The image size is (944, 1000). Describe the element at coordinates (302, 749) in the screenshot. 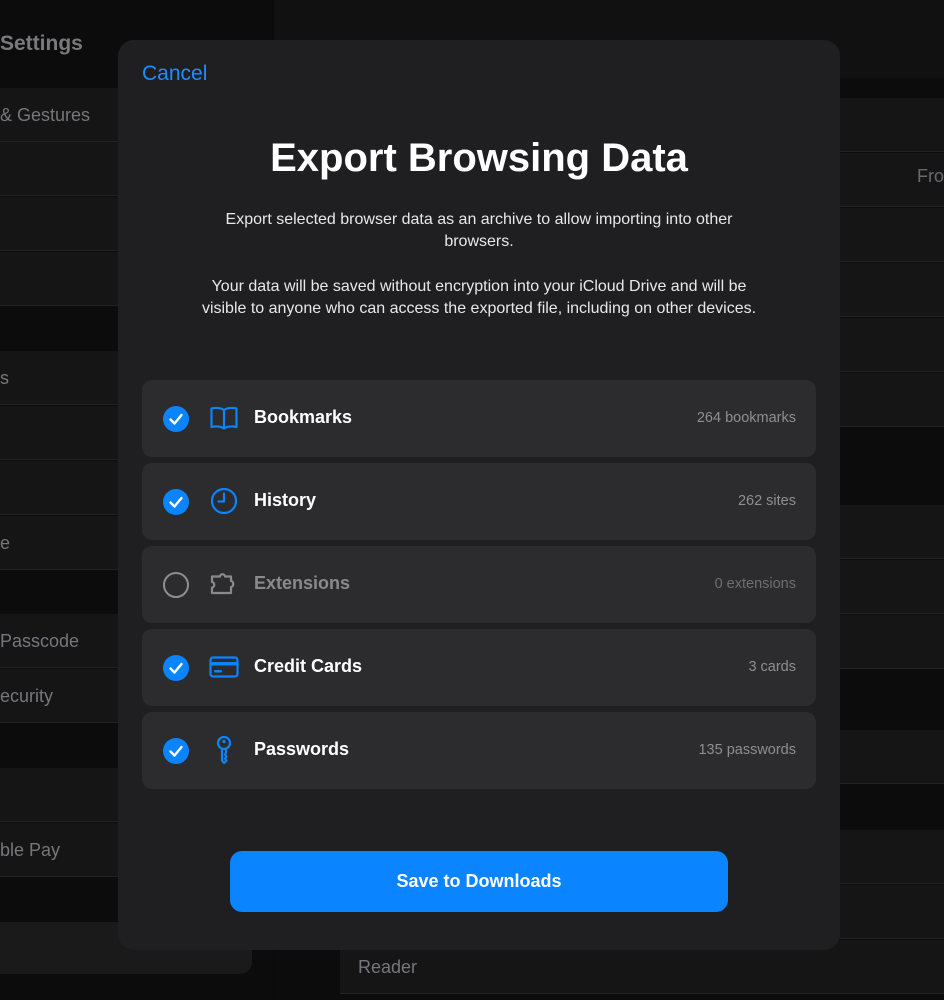

I see `option-label: Passwords` at that location.